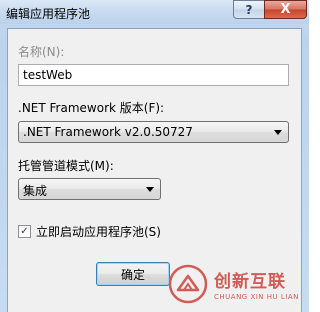 The height and width of the screenshot is (312, 320). Describe the element at coordinates (188, 284) in the screenshot. I see `brand-logo-icon` at that location.